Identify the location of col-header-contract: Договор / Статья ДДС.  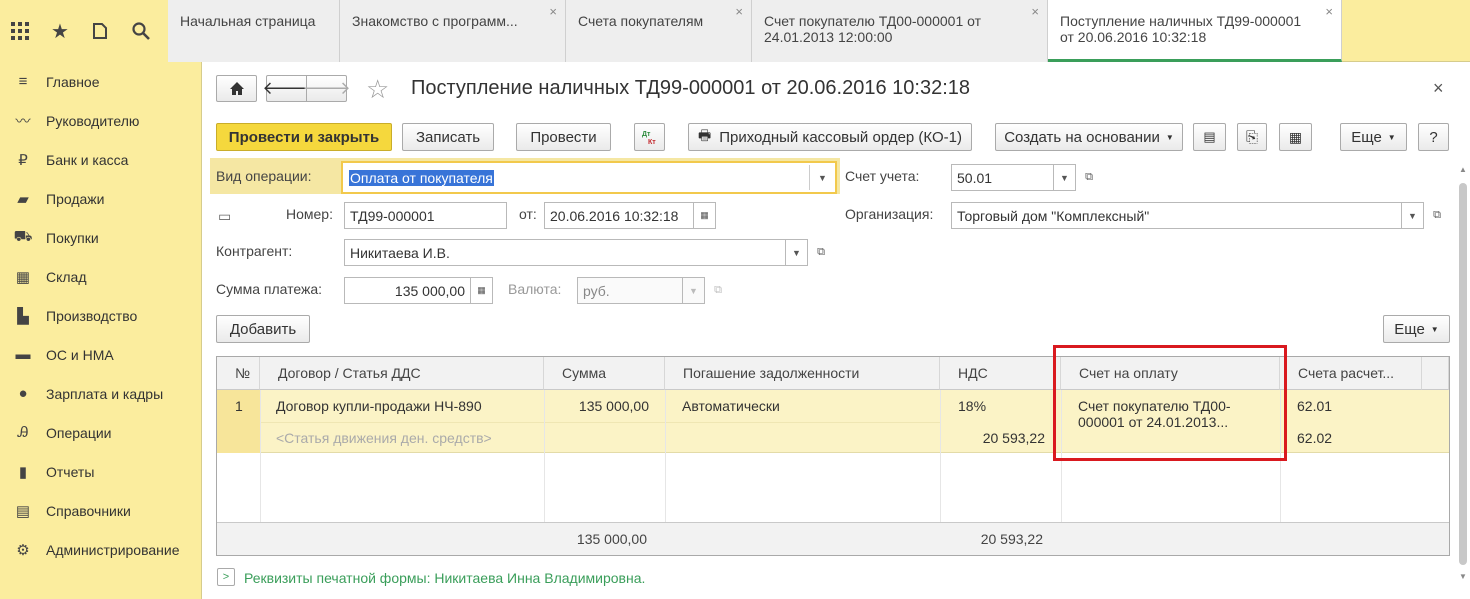
(402, 373).